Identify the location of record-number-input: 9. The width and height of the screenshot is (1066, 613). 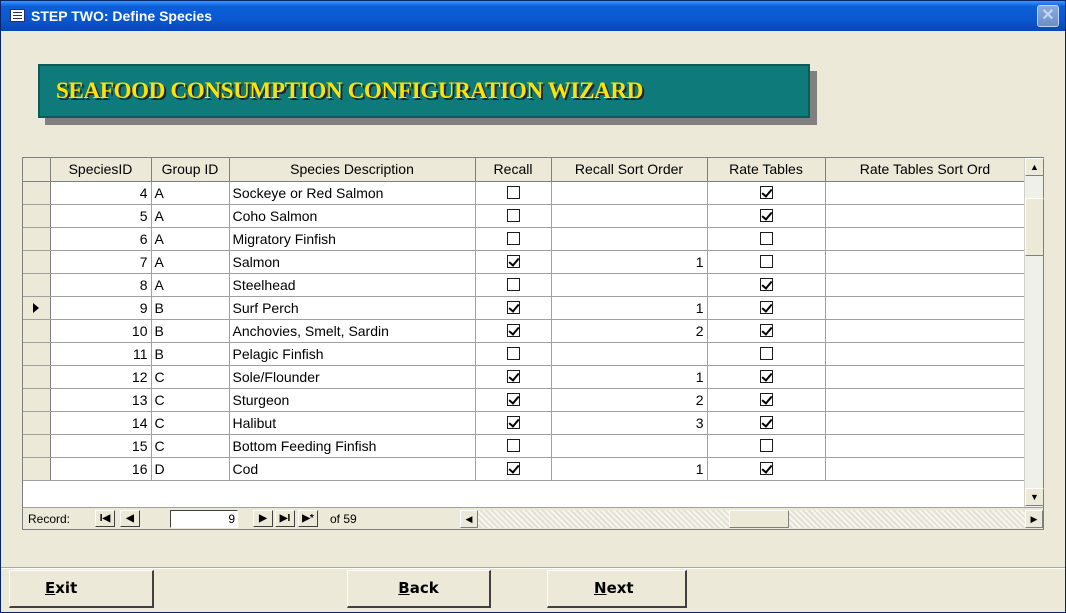
(204, 519).